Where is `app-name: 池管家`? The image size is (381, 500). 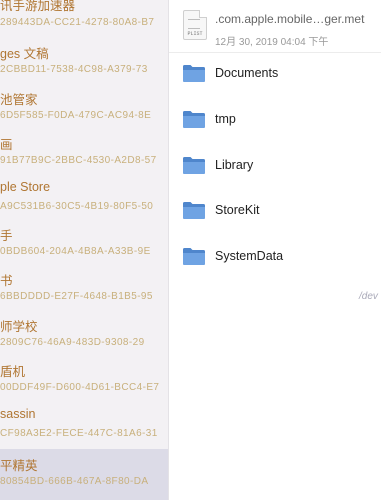
app-name: 池管家 is located at coordinates (19, 100).